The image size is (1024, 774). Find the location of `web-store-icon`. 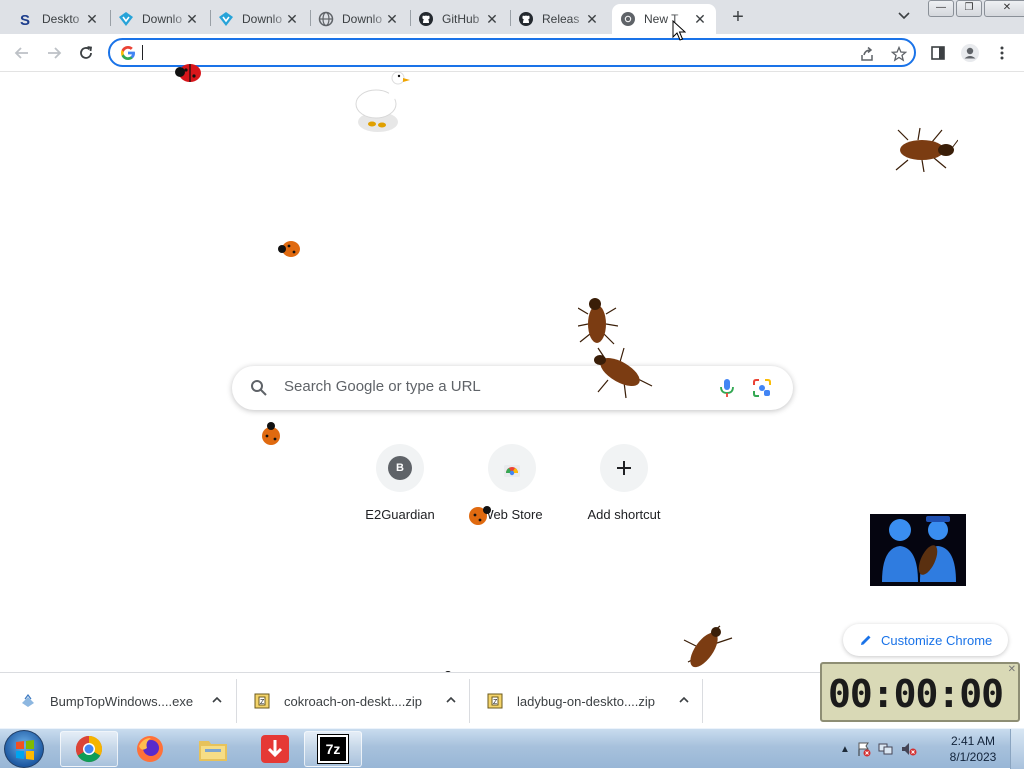

web-store-icon is located at coordinates (512, 471).